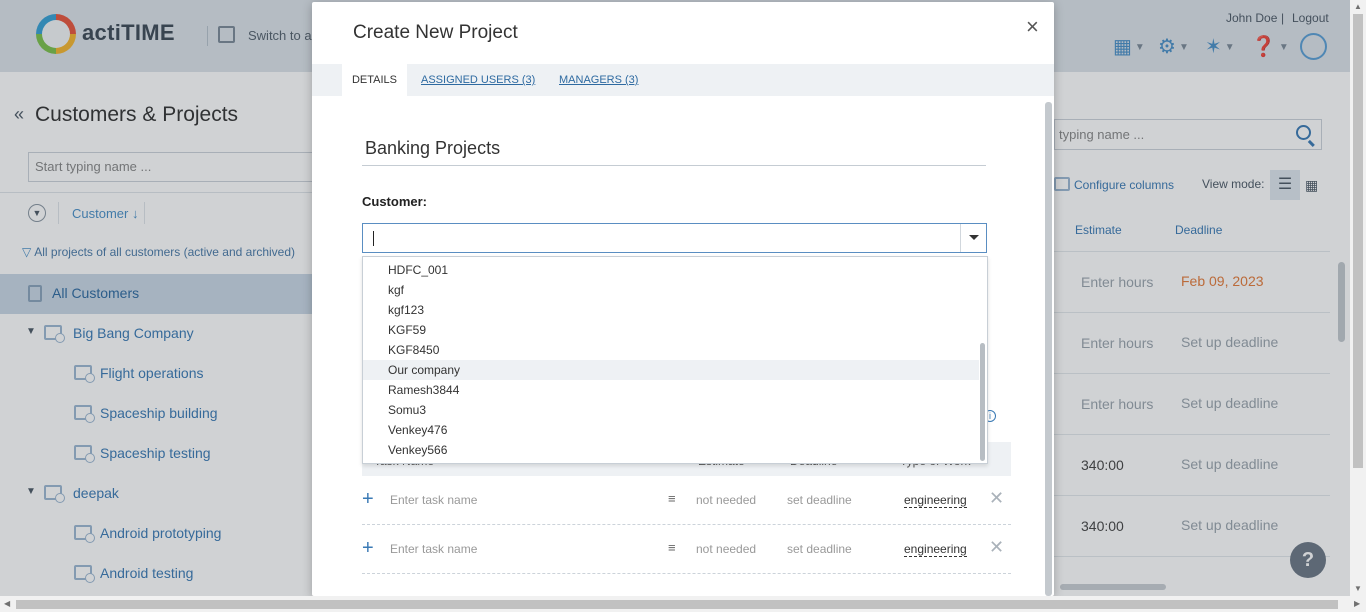 This screenshot has width=1366, height=612. Describe the element at coordinates (478, 80) in the screenshot. I see `tab-assigned-users: ASSIGNED USERS (3)` at that location.